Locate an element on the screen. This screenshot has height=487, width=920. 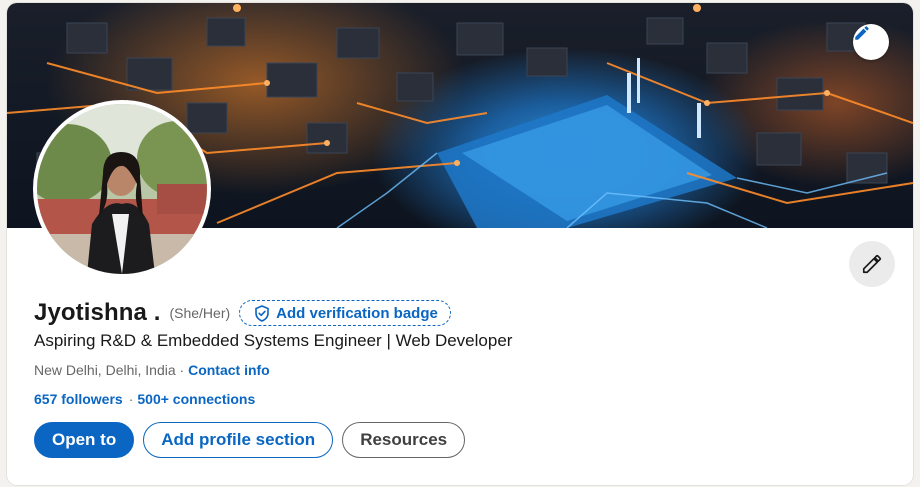
location-text: New Delhi, Delhi, India is located at coordinates (105, 370).